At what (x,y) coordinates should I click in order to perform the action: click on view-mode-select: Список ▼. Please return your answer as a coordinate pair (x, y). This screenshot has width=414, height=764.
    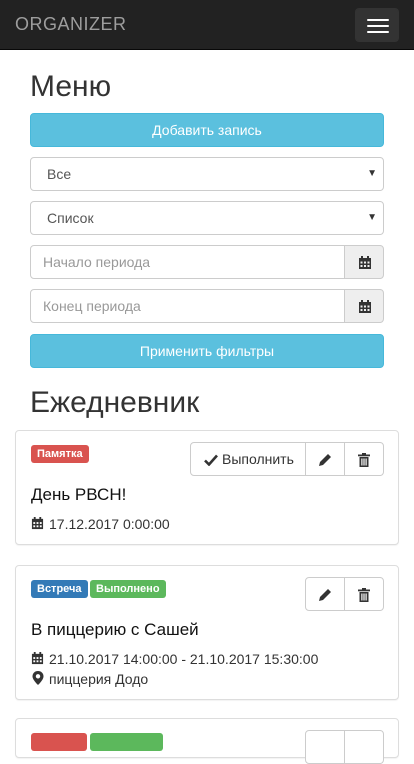
    Looking at the image, I should click on (207, 218).